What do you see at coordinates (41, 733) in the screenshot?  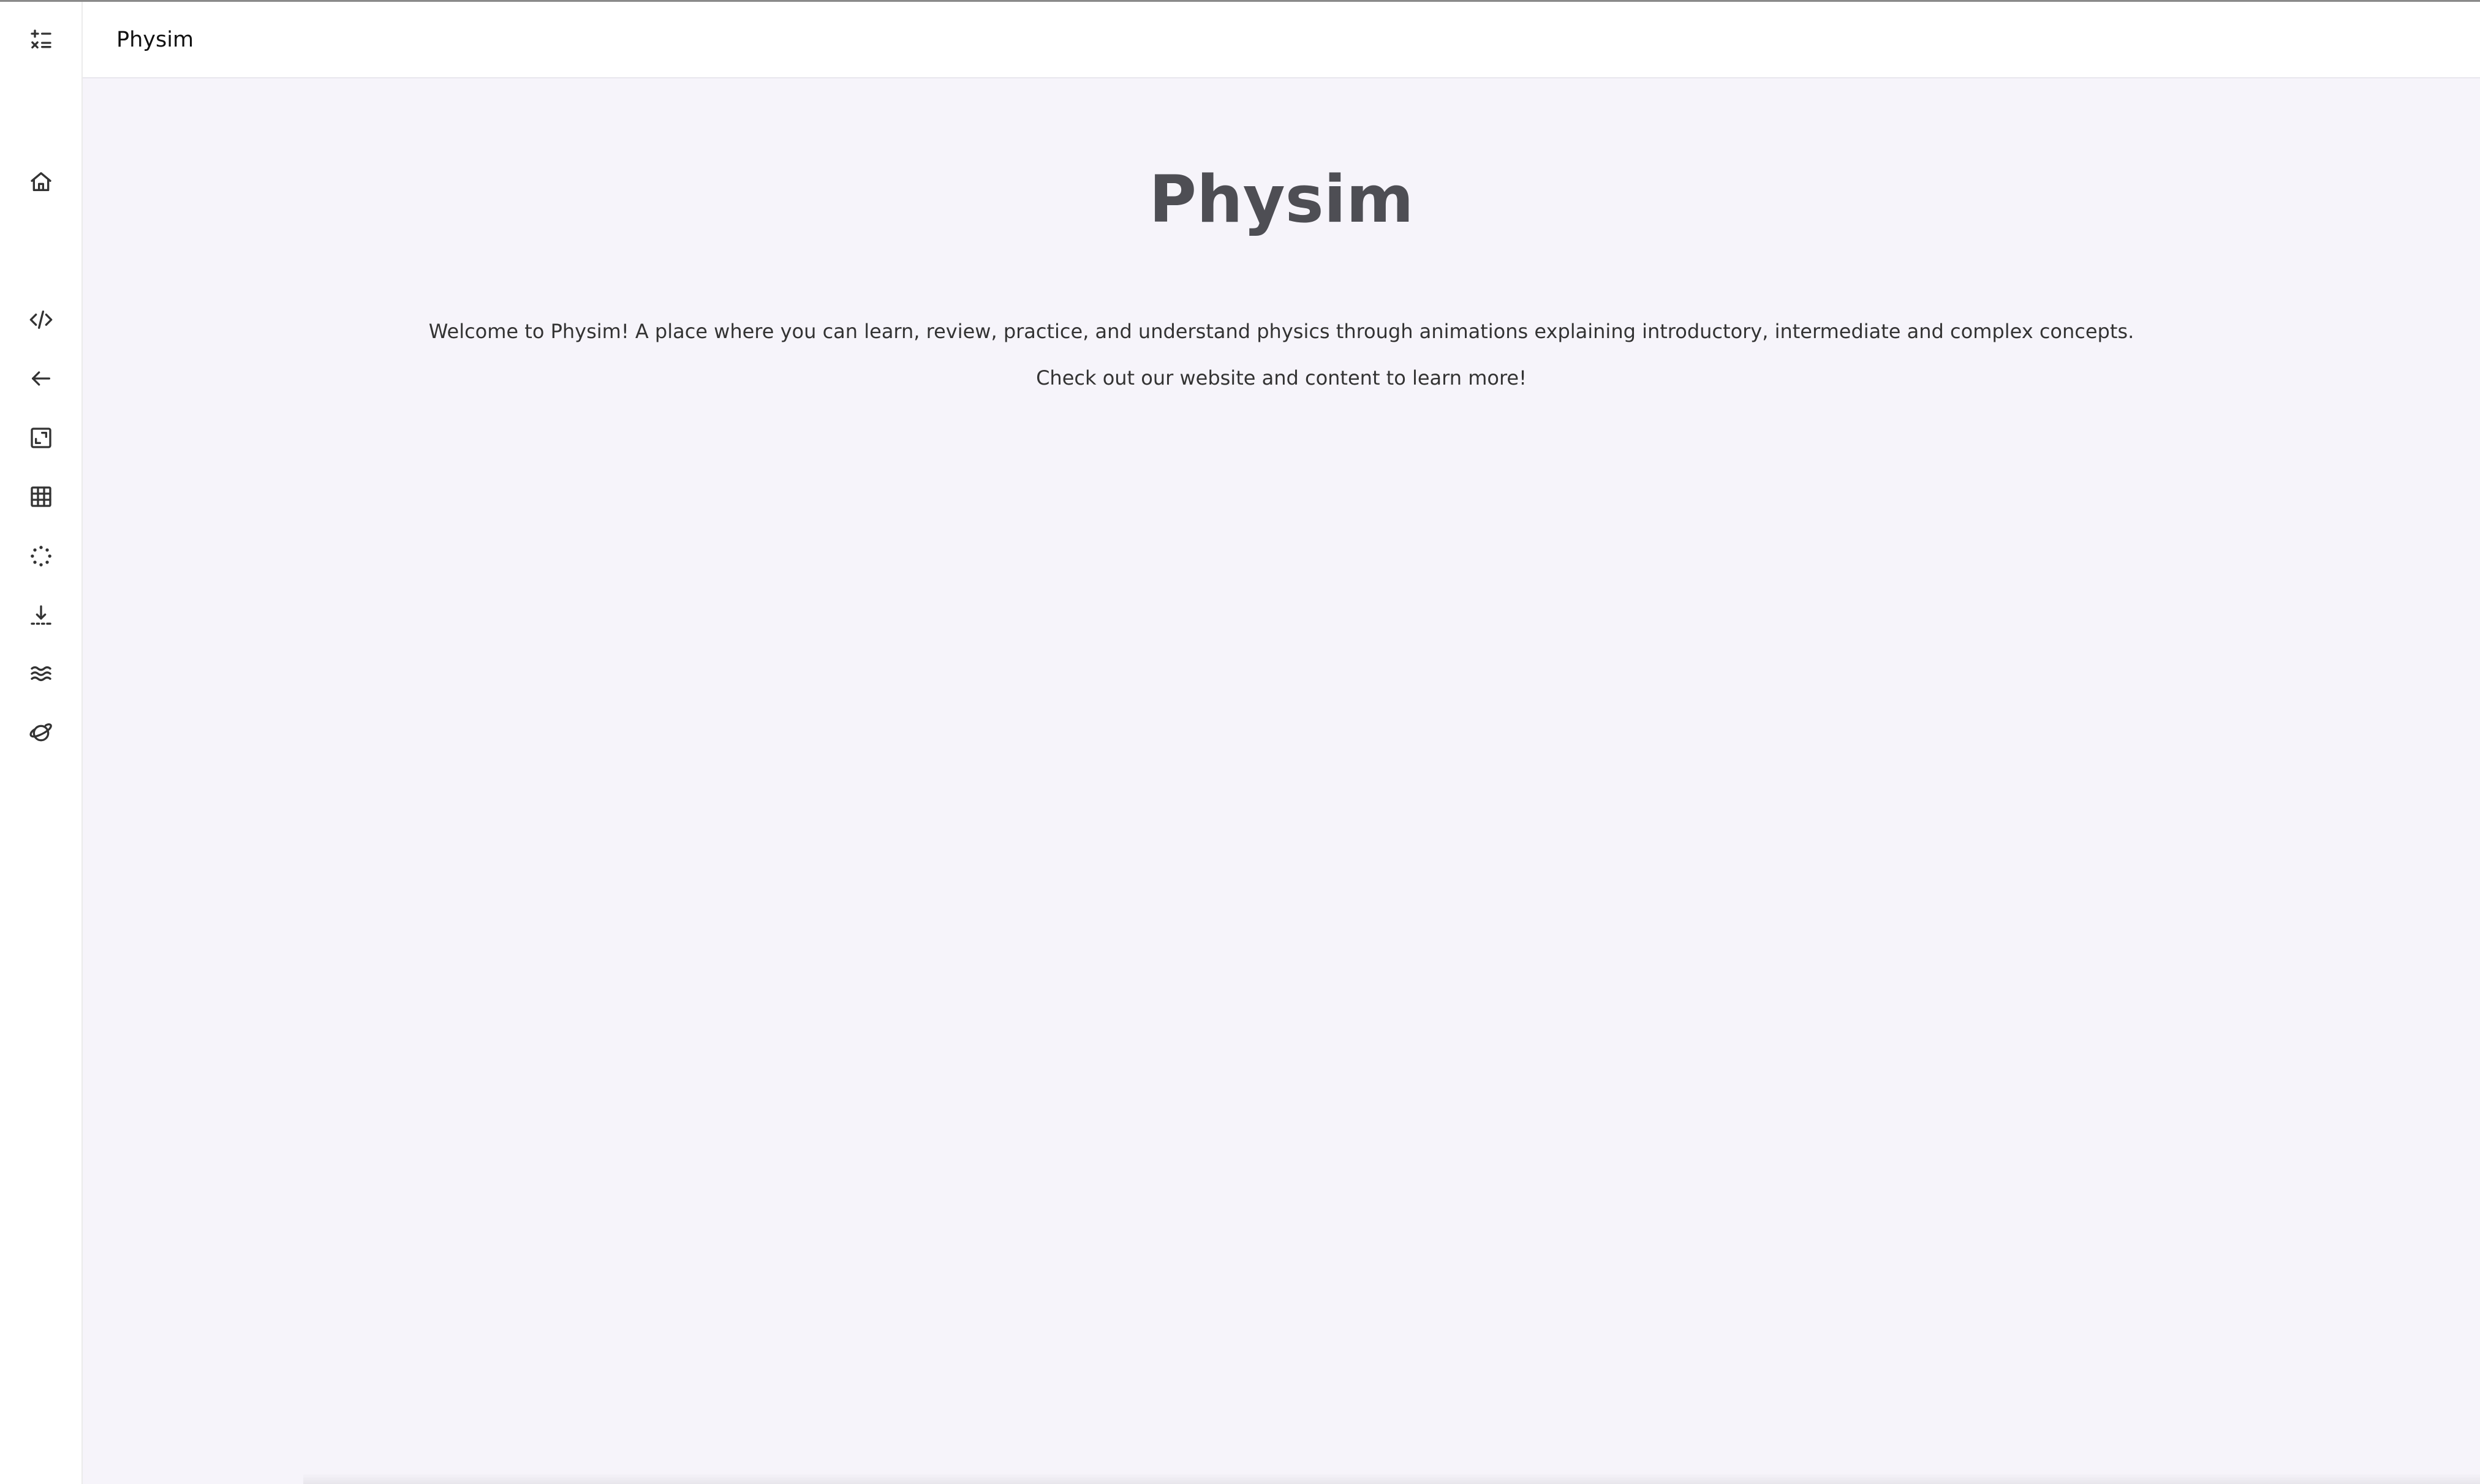 I see `planet-icon` at bounding box center [41, 733].